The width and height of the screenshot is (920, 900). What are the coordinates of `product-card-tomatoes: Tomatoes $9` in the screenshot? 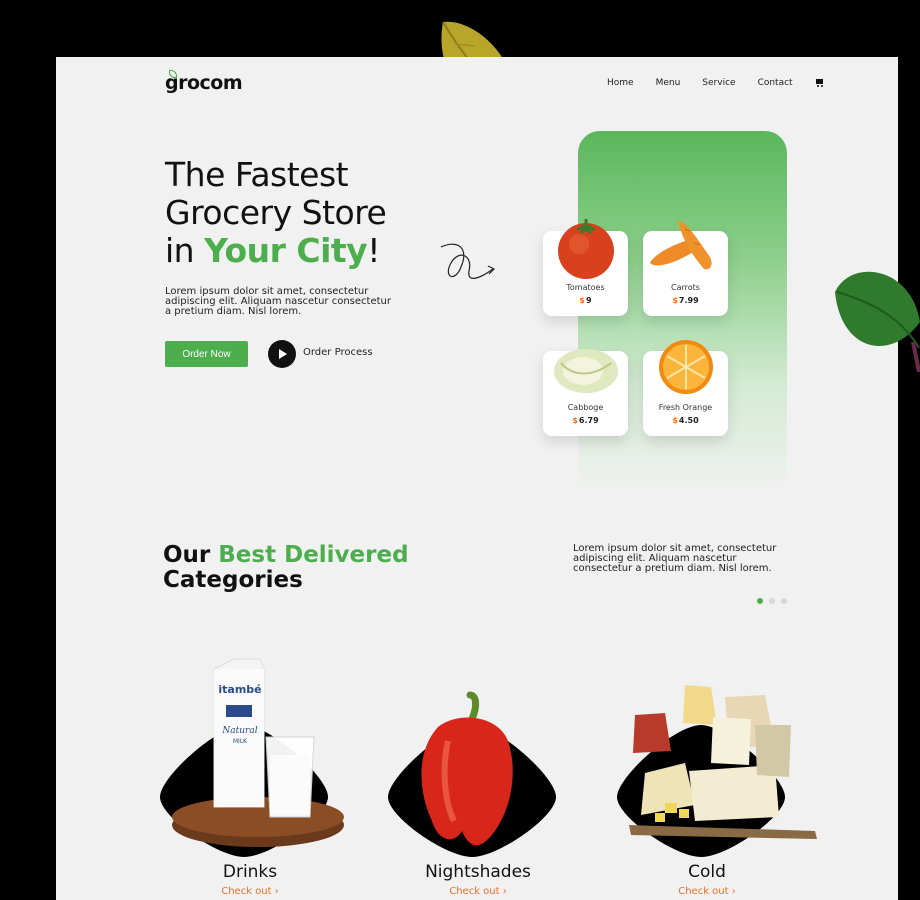 It's located at (585, 267).